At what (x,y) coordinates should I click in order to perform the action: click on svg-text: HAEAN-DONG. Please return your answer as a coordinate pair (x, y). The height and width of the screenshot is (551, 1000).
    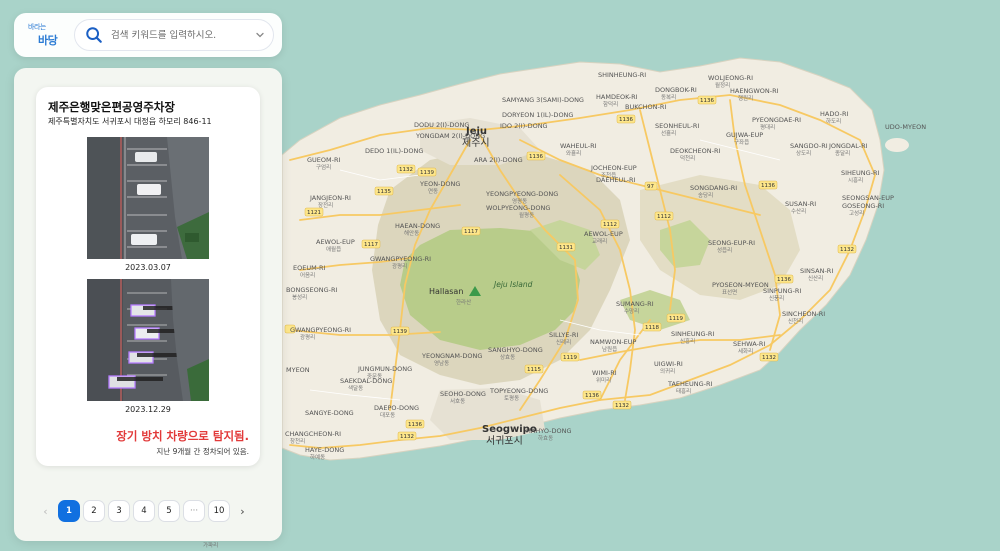
    Looking at the image, I should click on (417, 226).